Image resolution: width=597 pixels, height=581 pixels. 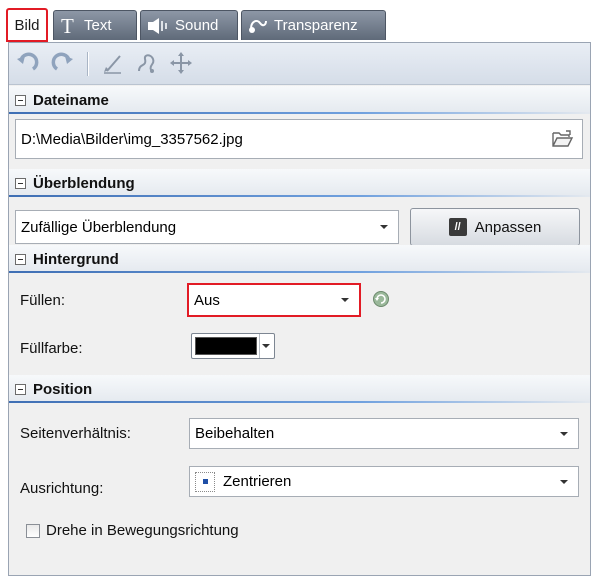 I want to click on move-crosshair-icon, so click(x=181, y=63).